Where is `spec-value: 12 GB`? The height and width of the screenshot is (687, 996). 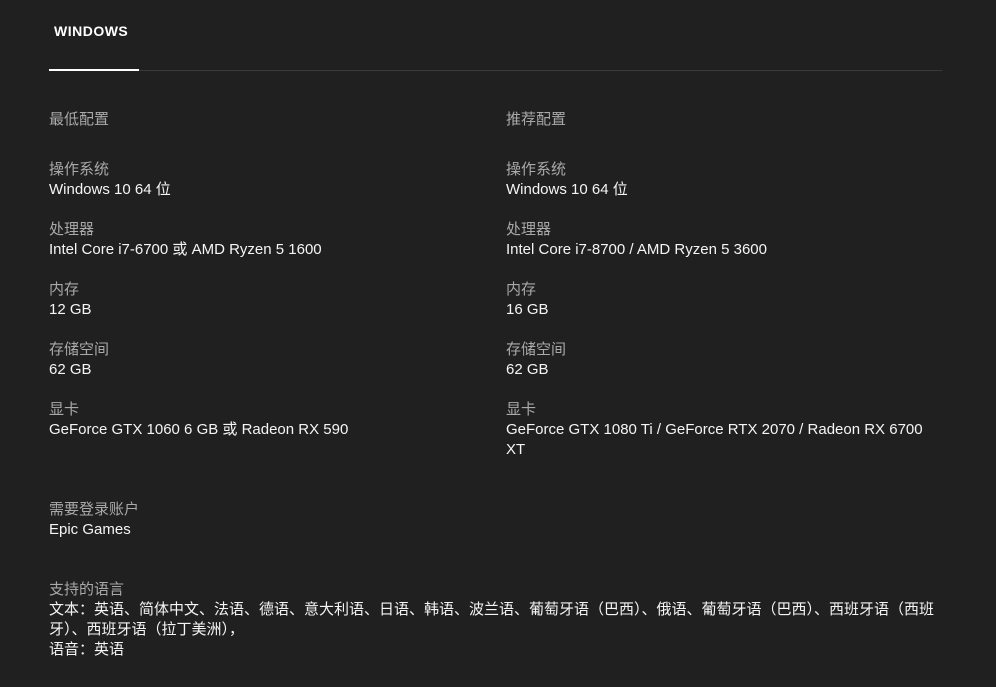 spec-value: 12 GB is located at coordinates (70, 309).